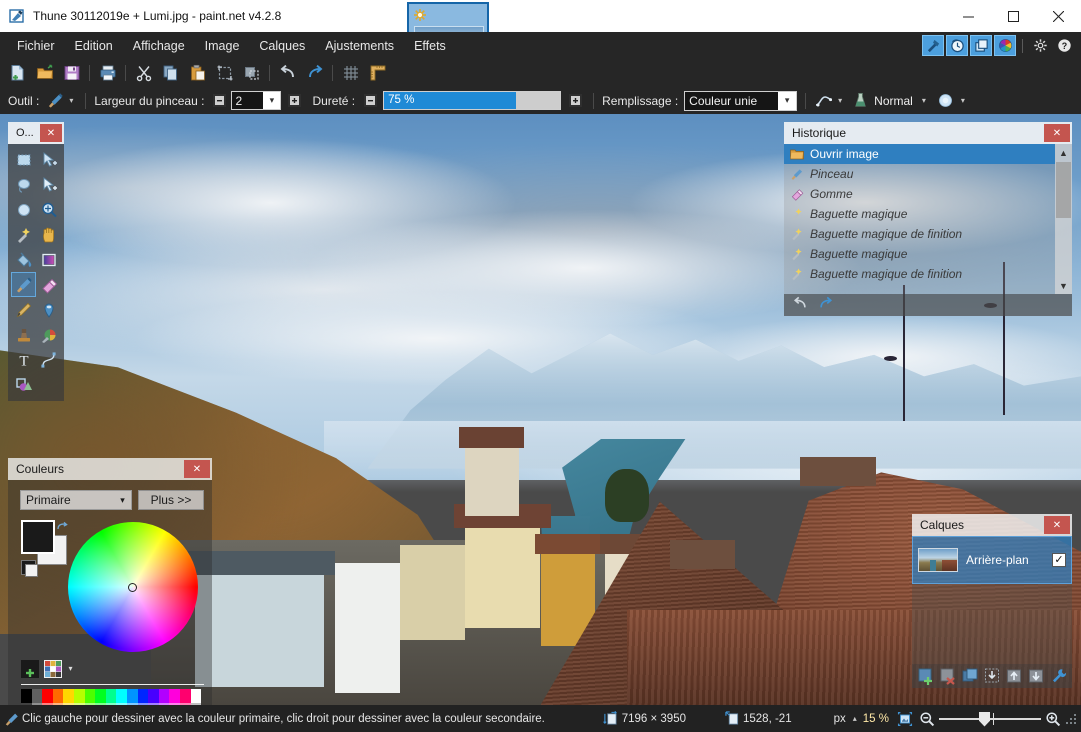 This screenshot has width=1081, height=732. Describe the element at coordinates (287, 73) in the screenshot. I see `undo-arrow-icon` at that location.